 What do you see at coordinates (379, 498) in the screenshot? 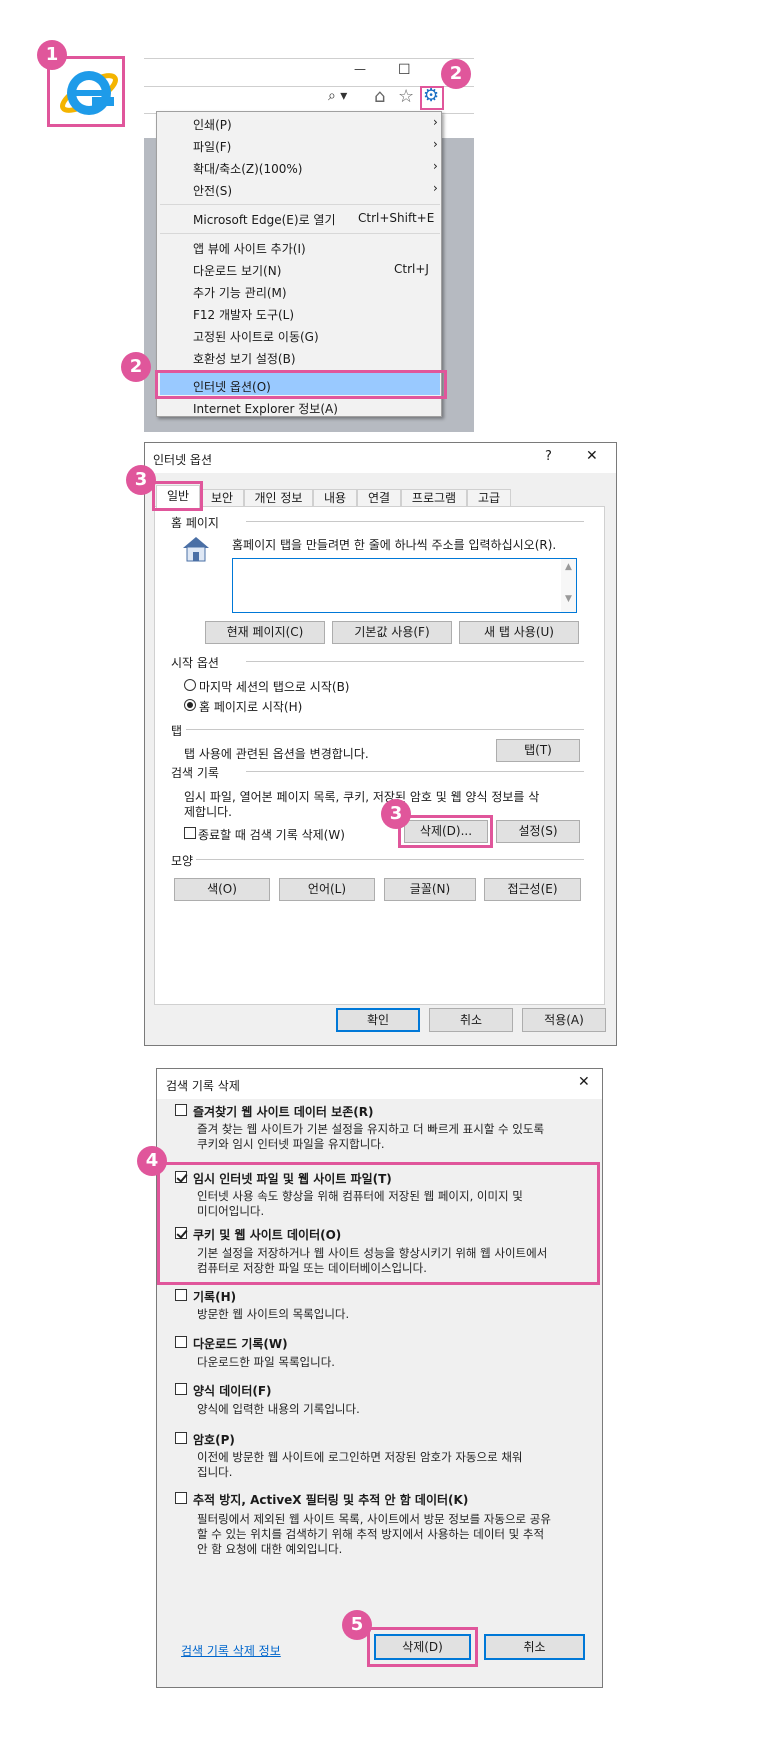
I see `tab-connections: 연결` at bounding box center [379, 498].